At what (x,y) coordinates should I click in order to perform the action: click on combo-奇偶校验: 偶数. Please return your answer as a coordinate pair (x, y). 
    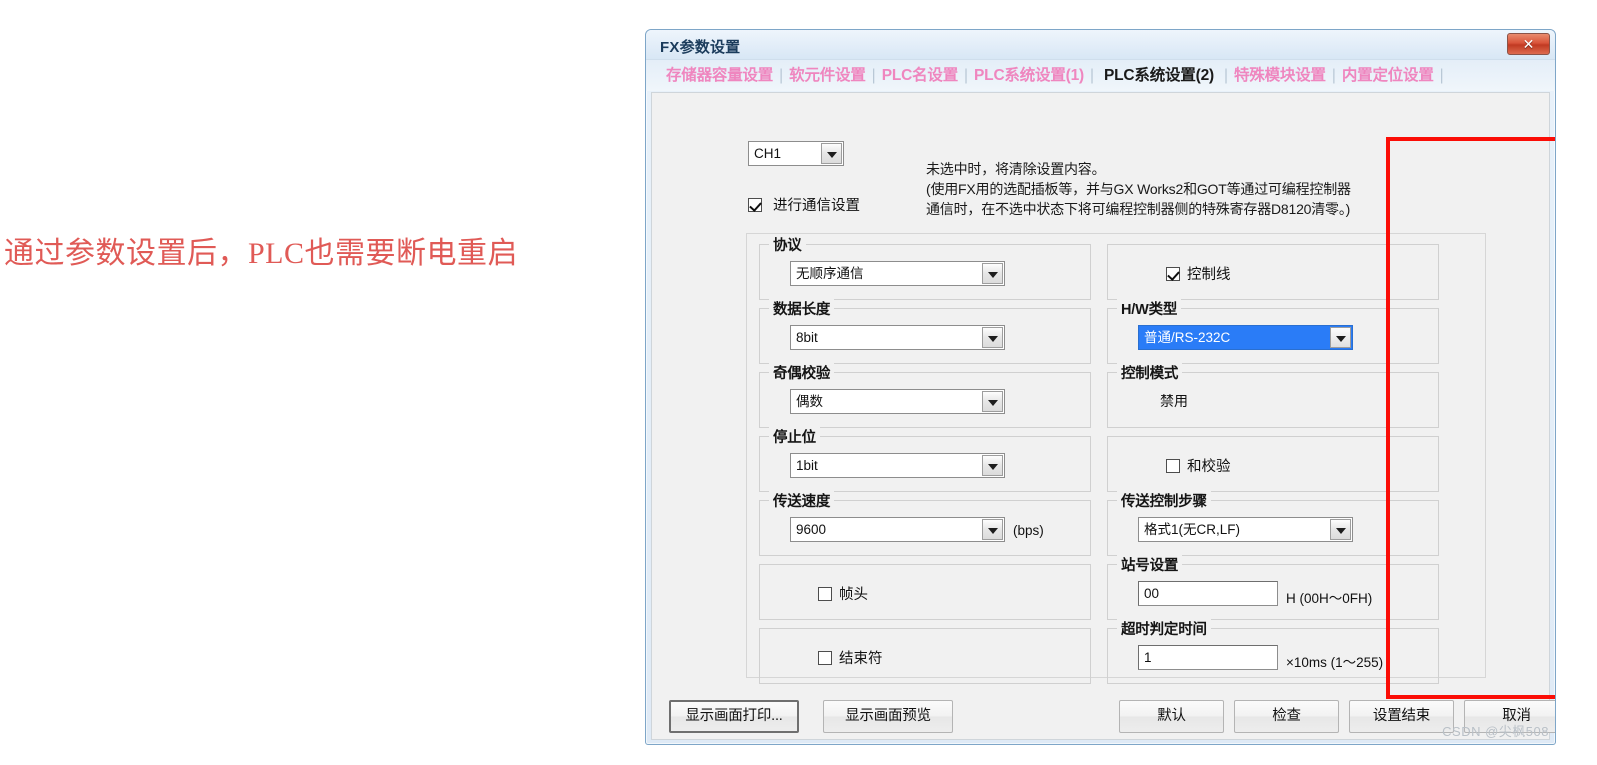
    Looking at the image, I should click on (897, 401).